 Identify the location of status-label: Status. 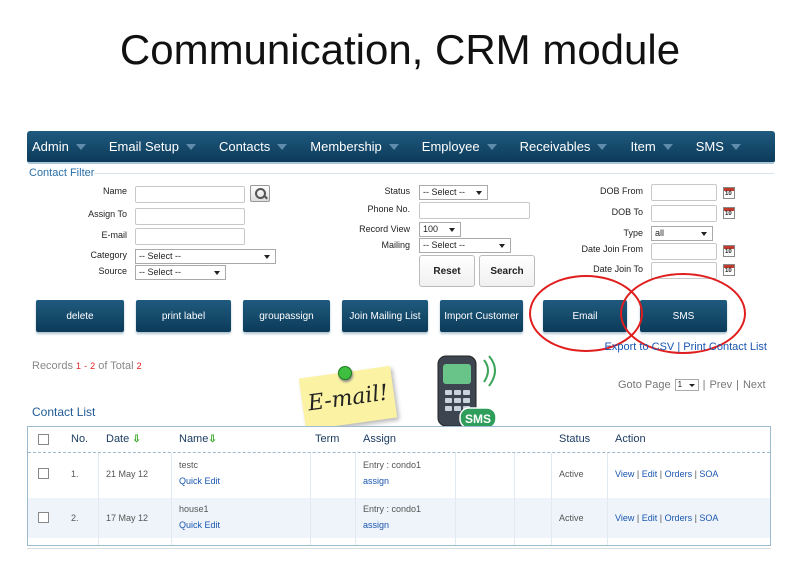
(397, 191).